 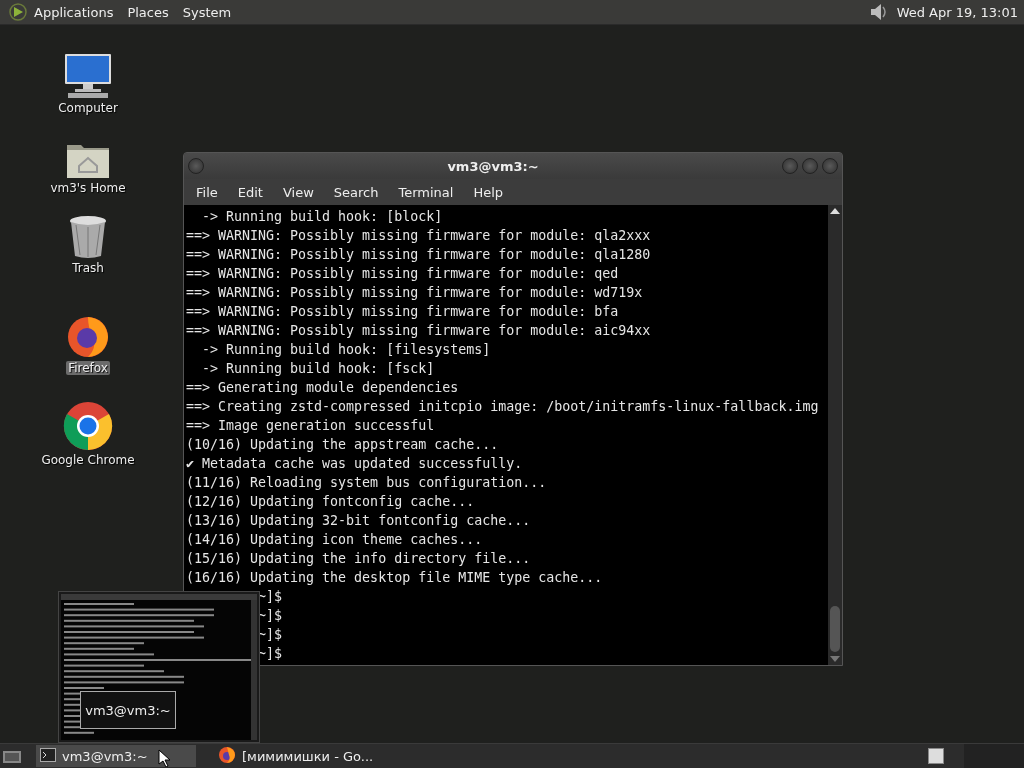 I want to click on menu-item: Terminal, so click(x=426, y=192).